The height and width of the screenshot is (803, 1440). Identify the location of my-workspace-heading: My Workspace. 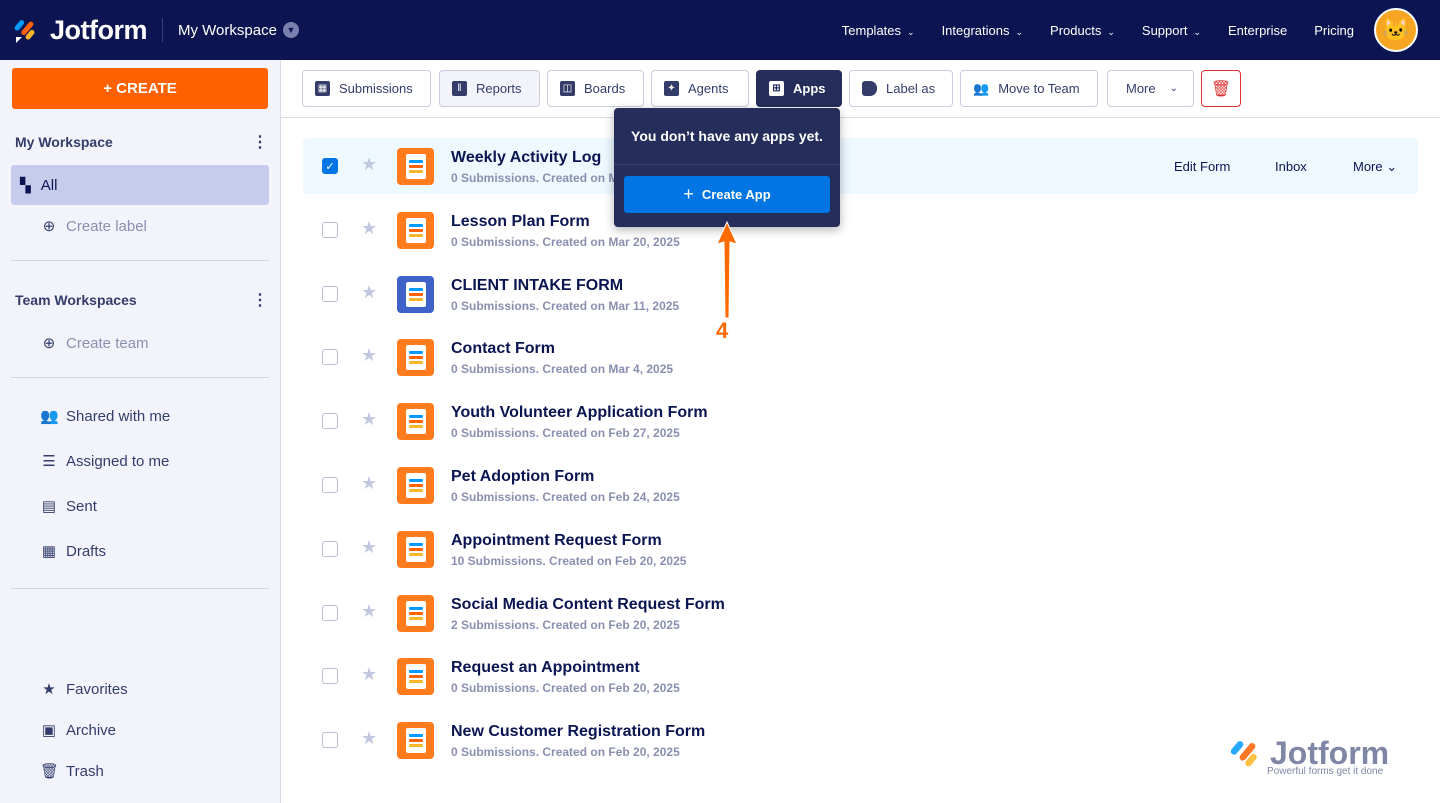
(64, 142).